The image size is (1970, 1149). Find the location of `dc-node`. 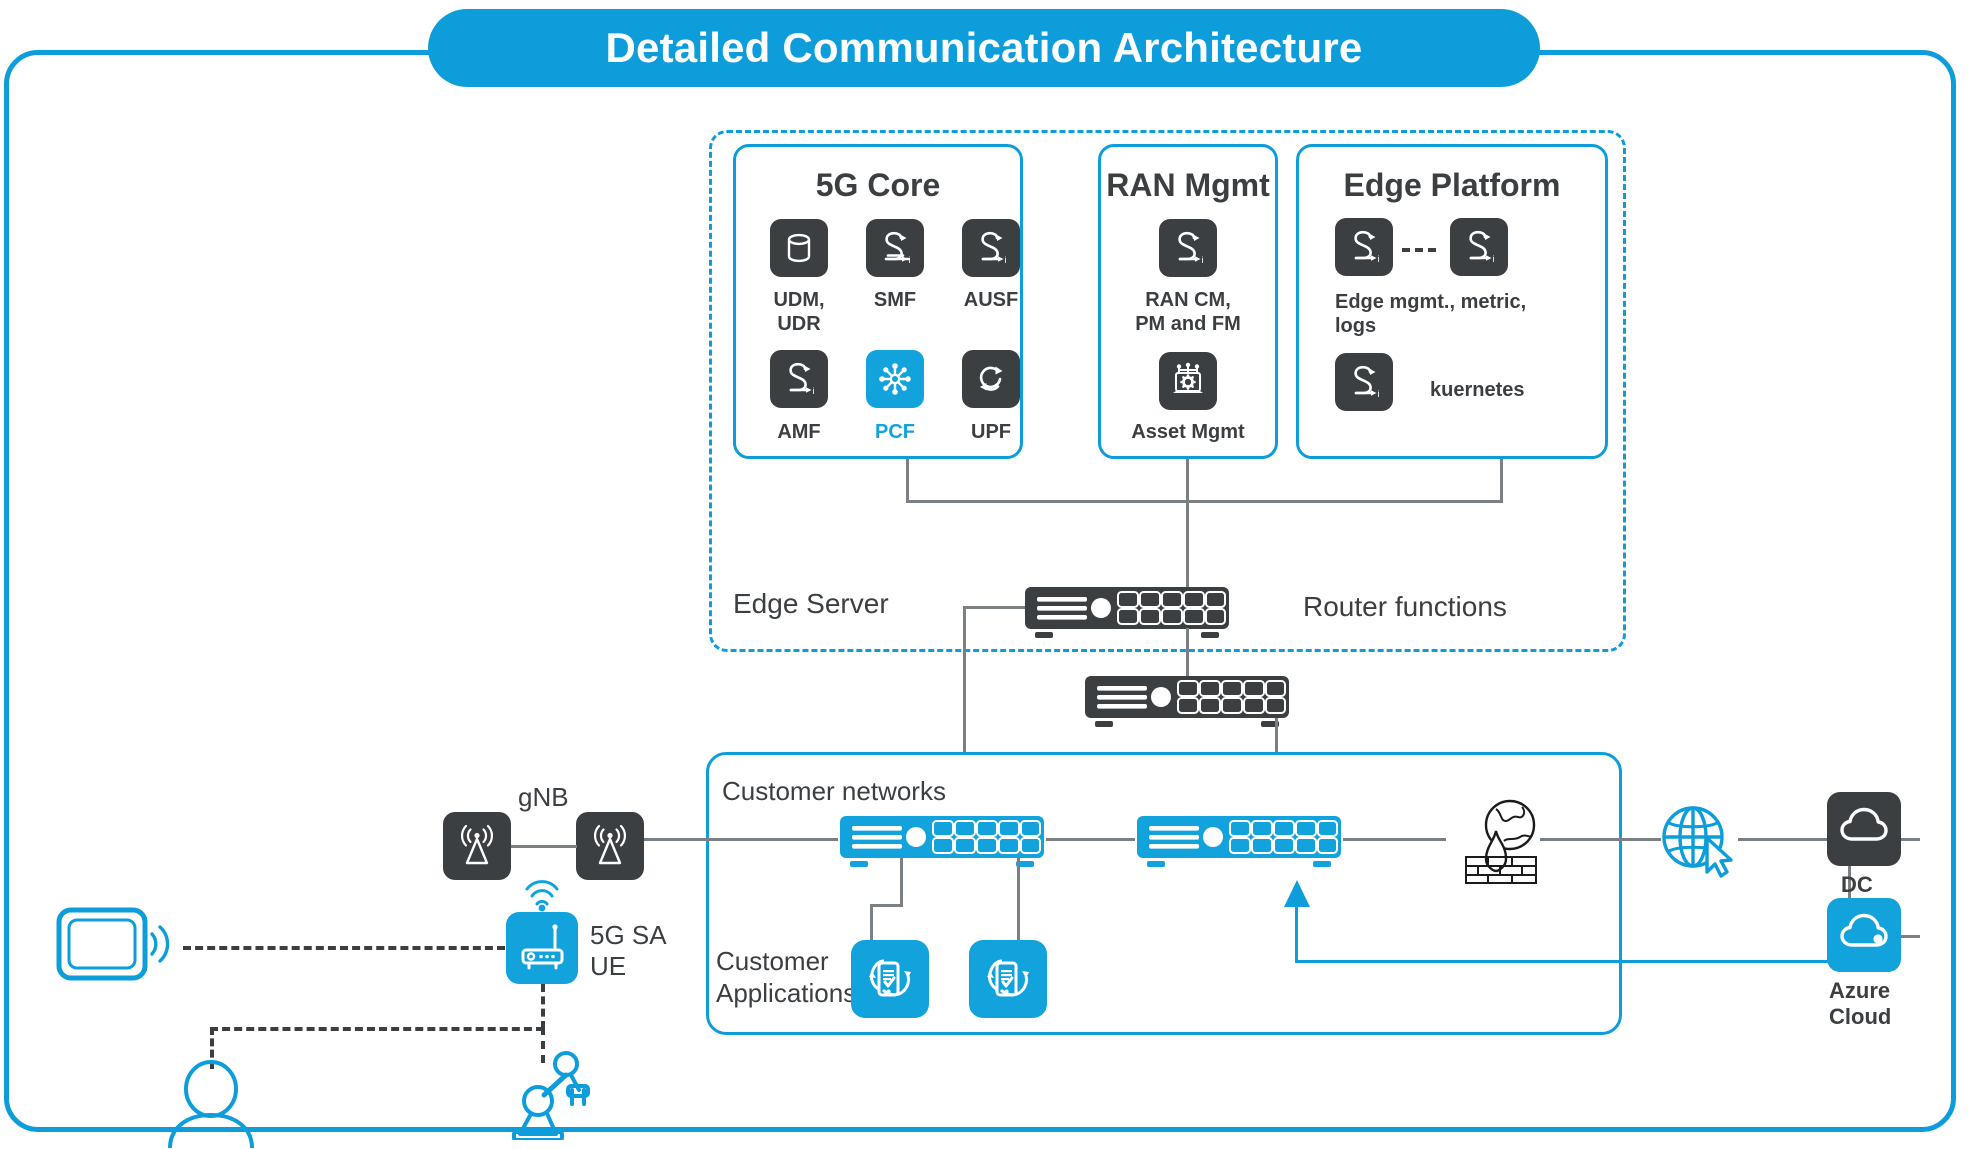

dc-node is located at coordinates (1864, 829).